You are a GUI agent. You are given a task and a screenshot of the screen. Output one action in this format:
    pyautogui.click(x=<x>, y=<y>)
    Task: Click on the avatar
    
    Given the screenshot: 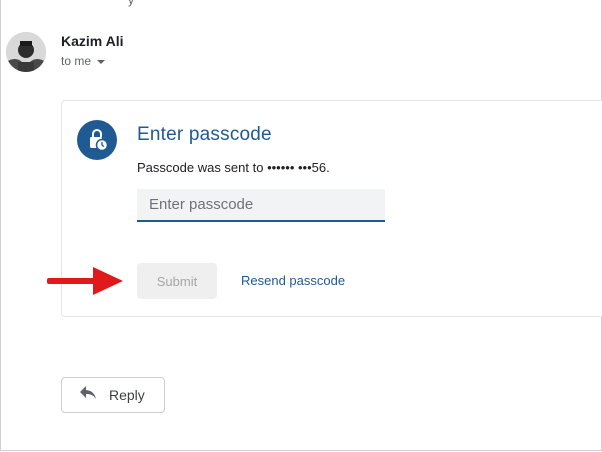 What is the action you would take?
    pyautogui.click(x=26, y=52)
    